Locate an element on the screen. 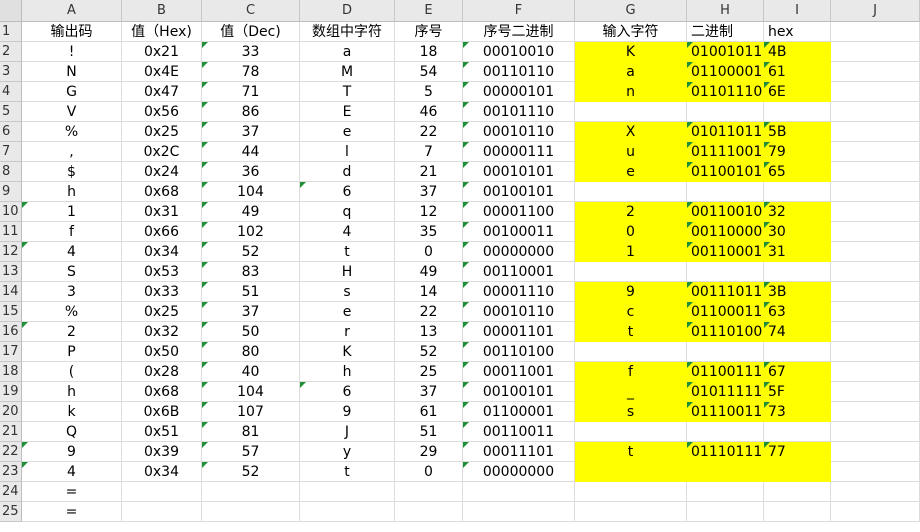  cell-c18: 40 is located at coordinates (251, 372).